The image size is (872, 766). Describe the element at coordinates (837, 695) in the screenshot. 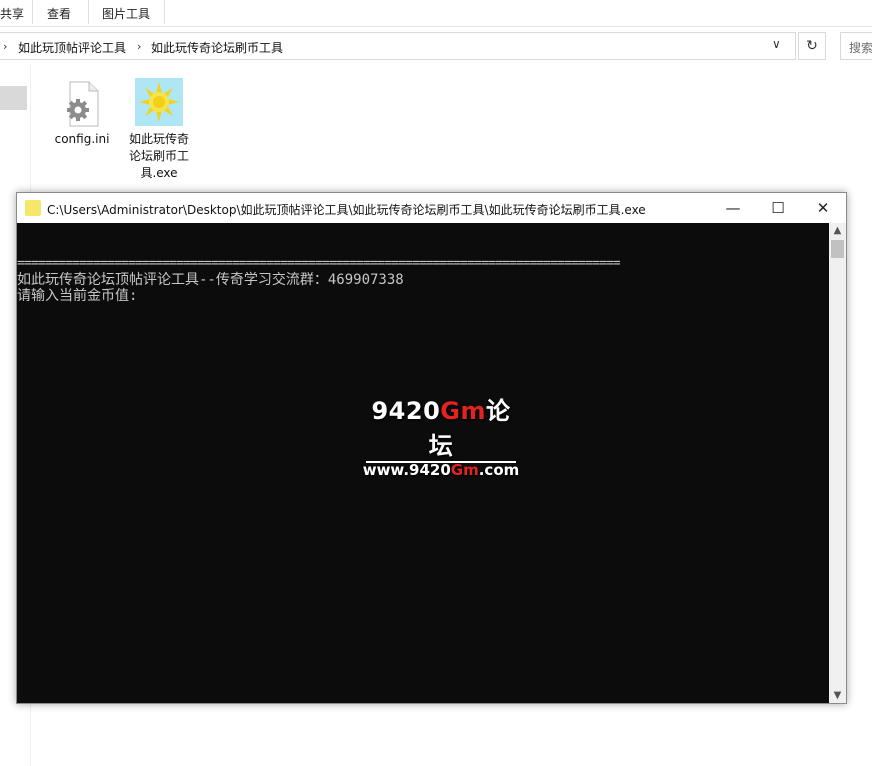

I see `scroll-down-icon: ▼` at that location.